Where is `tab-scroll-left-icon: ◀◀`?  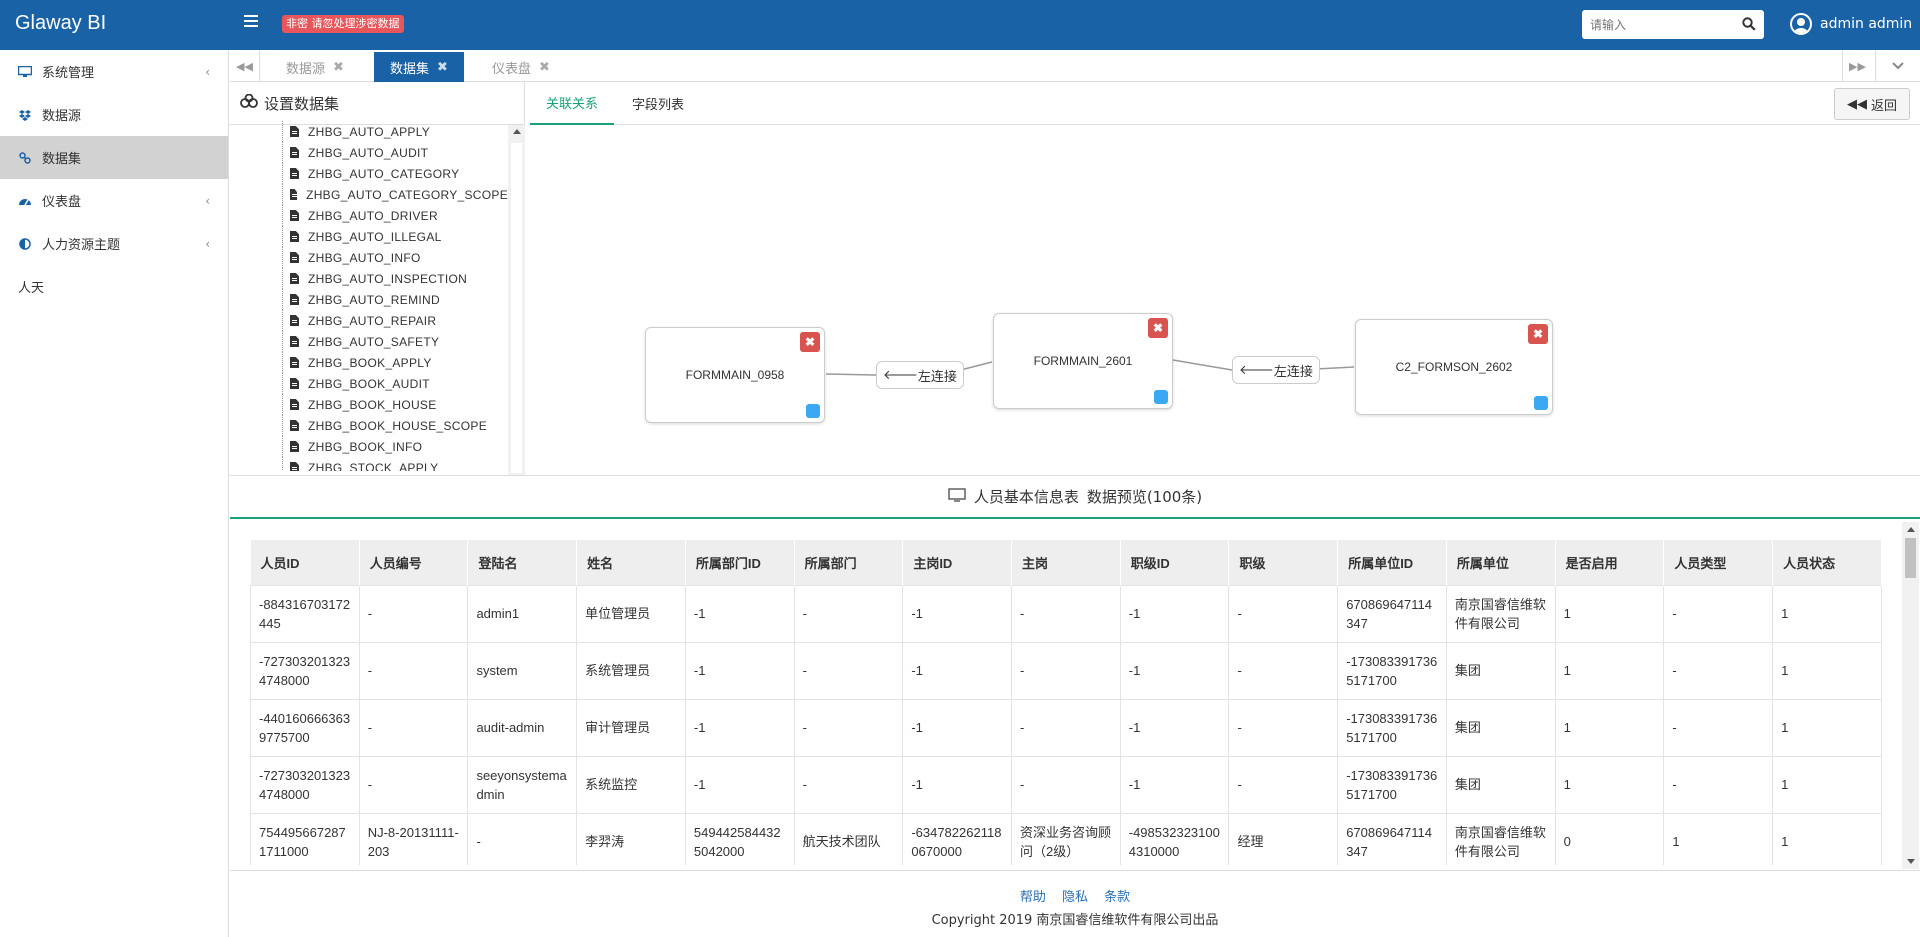 tab-scroll-left-icon: ◀◀ is located at coordinates (245, 66).